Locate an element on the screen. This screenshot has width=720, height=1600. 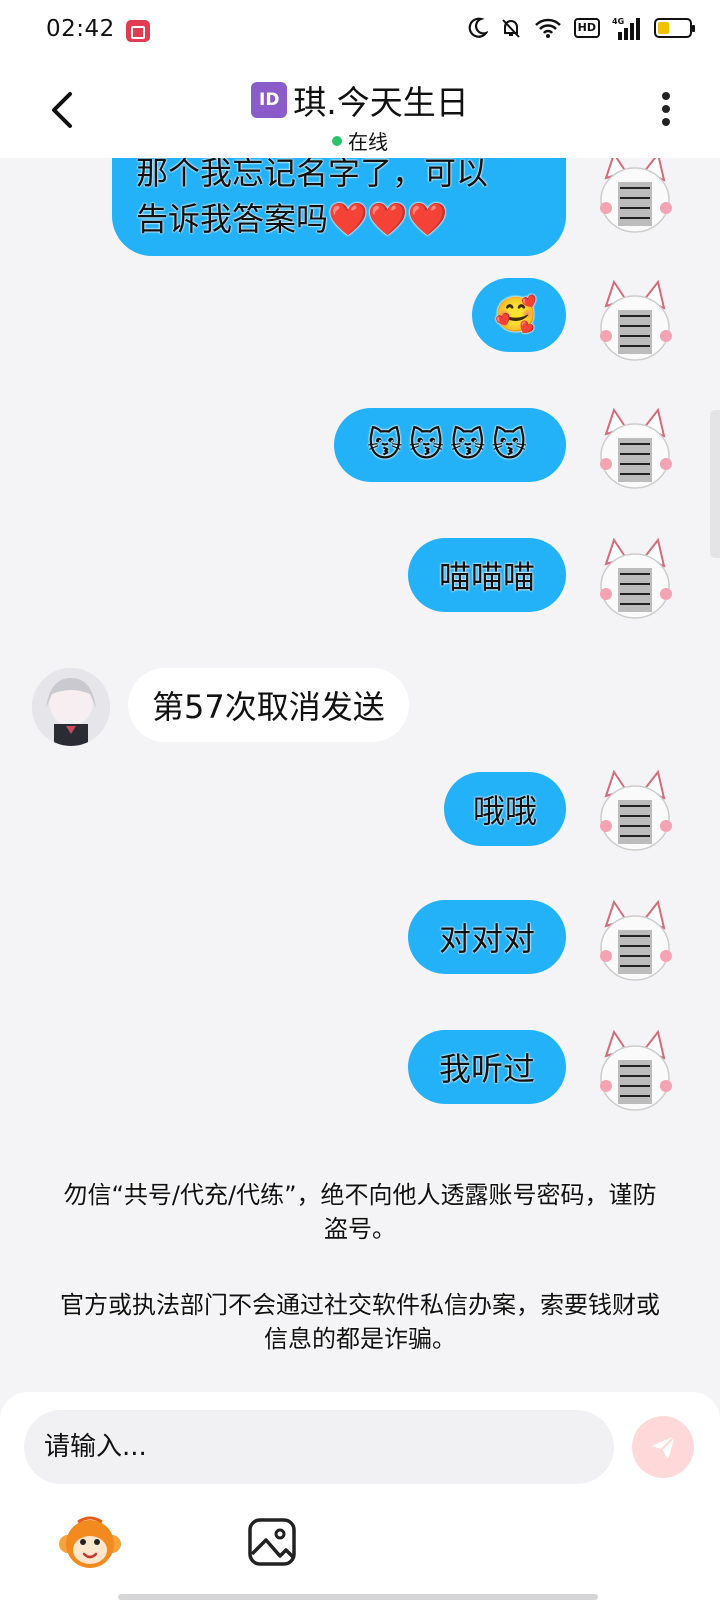
status-time: 02:42 is located at coordinates (80, 29).